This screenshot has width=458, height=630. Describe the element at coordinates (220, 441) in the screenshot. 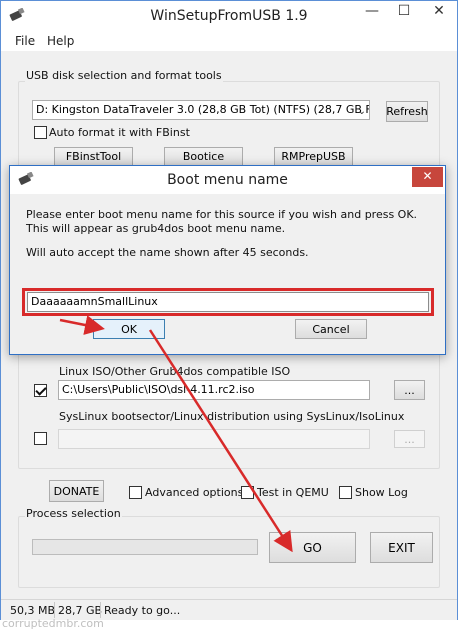

I see `arrow-to-go` at that location.